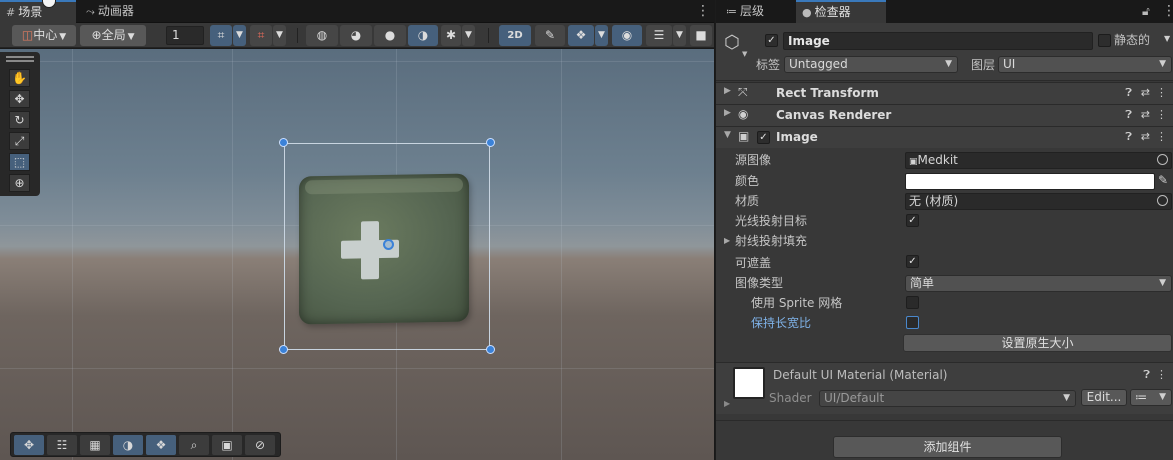 Image resolution: width=1173 pixels, height=460 pixels. Describe the element at coordinates (19, 78) in the screenshot. I see `hand-tool-button: ✋` at that location.